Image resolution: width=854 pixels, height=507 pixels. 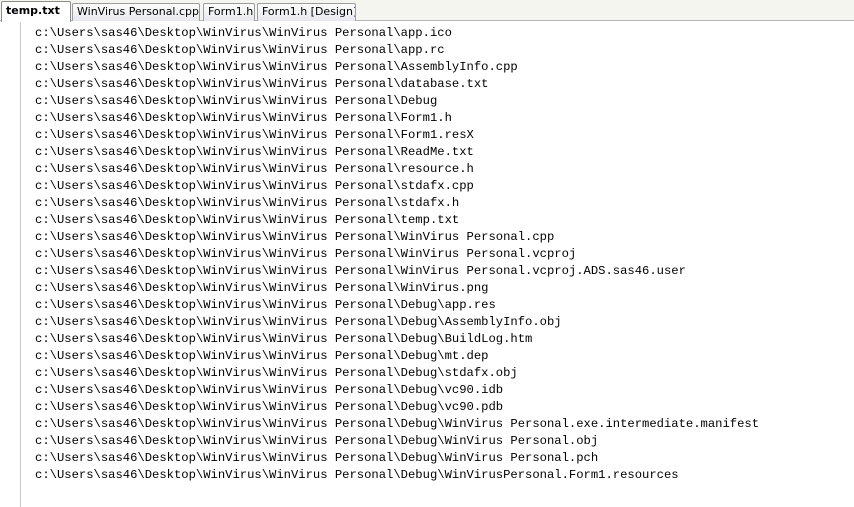 What do you see at coordinates (36, 11) in the screenshot?
I see `tab-temp-txt: temp.txt` at bounding box center [36, 11].